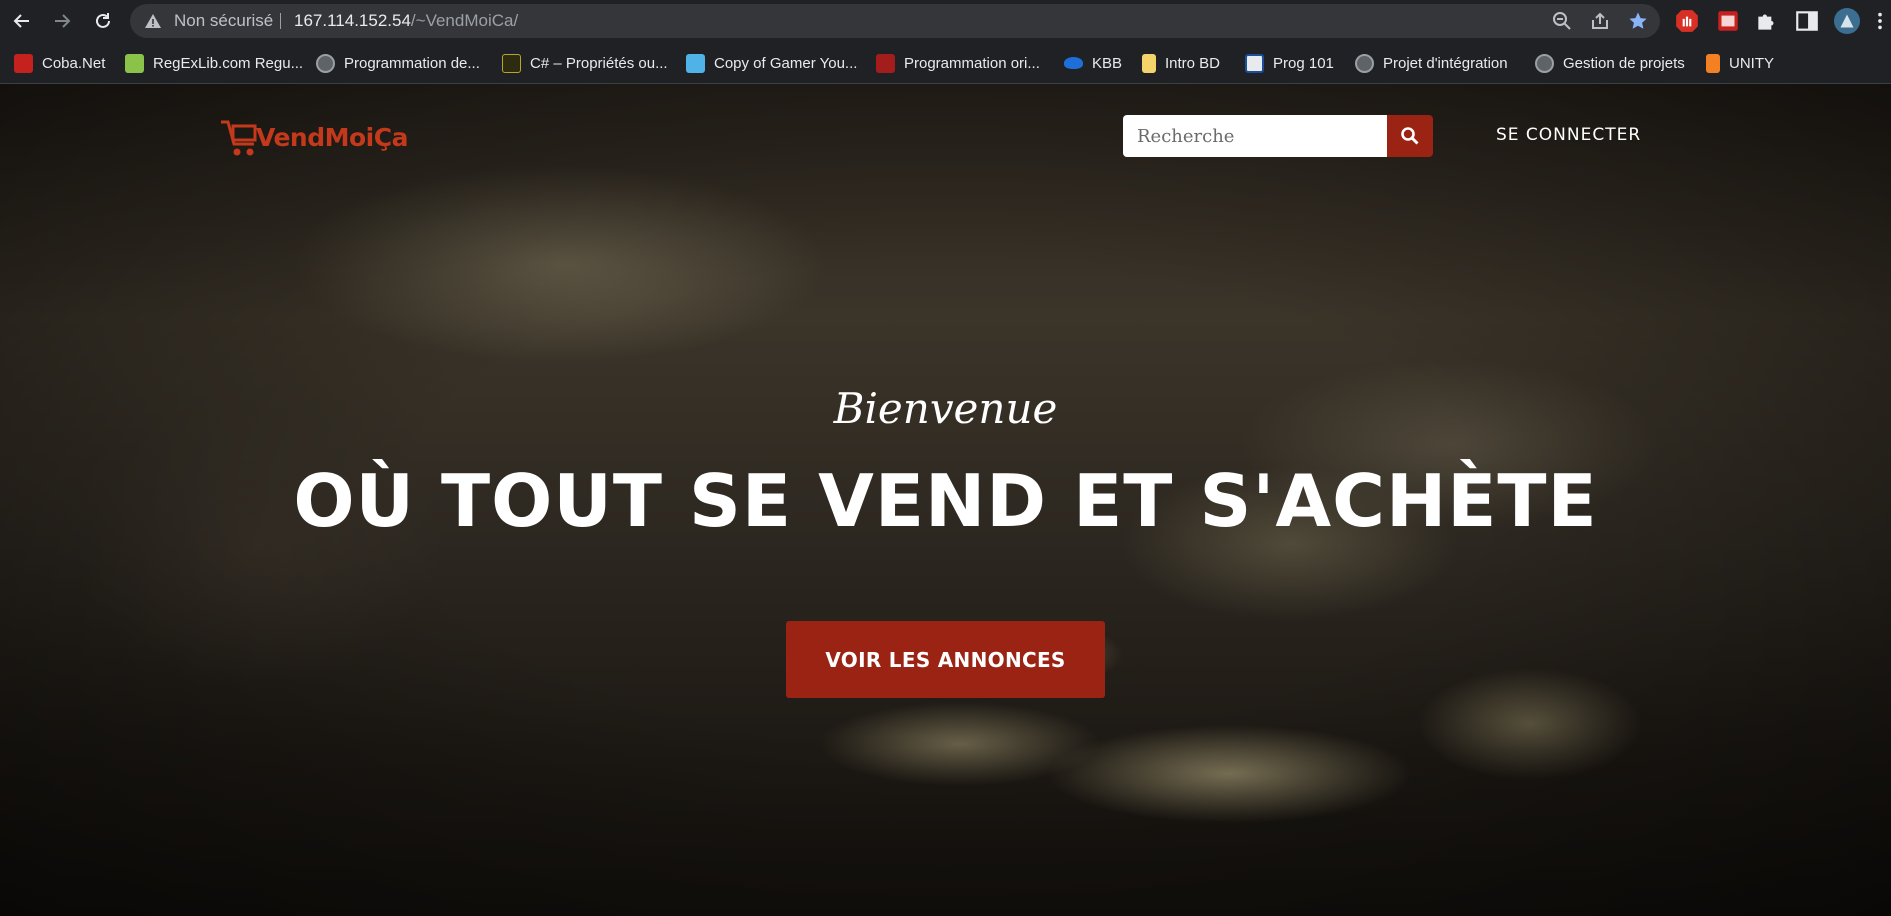 The height and width of the screenshot is (916, 1891). I want to click on csharp-favicon, so click(511, 63).